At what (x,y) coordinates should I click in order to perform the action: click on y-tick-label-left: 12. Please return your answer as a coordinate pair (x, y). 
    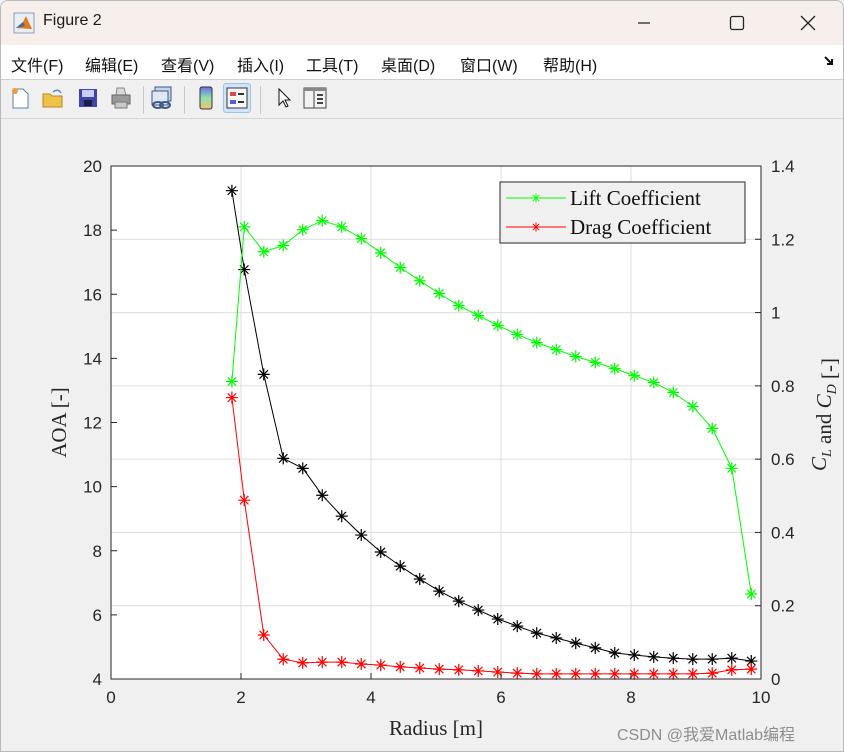
    Looking at the image, I should click on (92, 423).